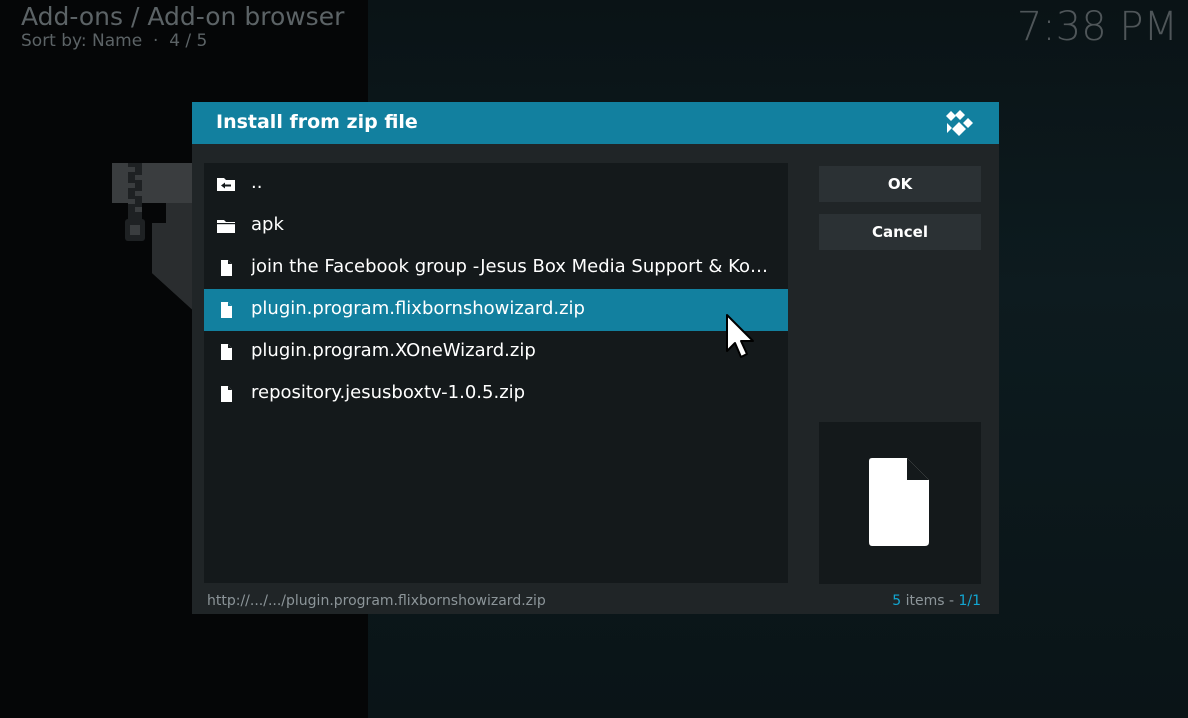  Describe the element at coordinates (595, 123) in the screenshot. I see `dialog-header: Install from zip file` at that location.